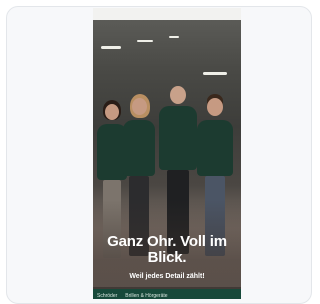 This screenshot has height=304, width=320. What do you see at coordinates (167, 14) in the screenshot?
I see `top-strip` at bounding box center [167, 14].